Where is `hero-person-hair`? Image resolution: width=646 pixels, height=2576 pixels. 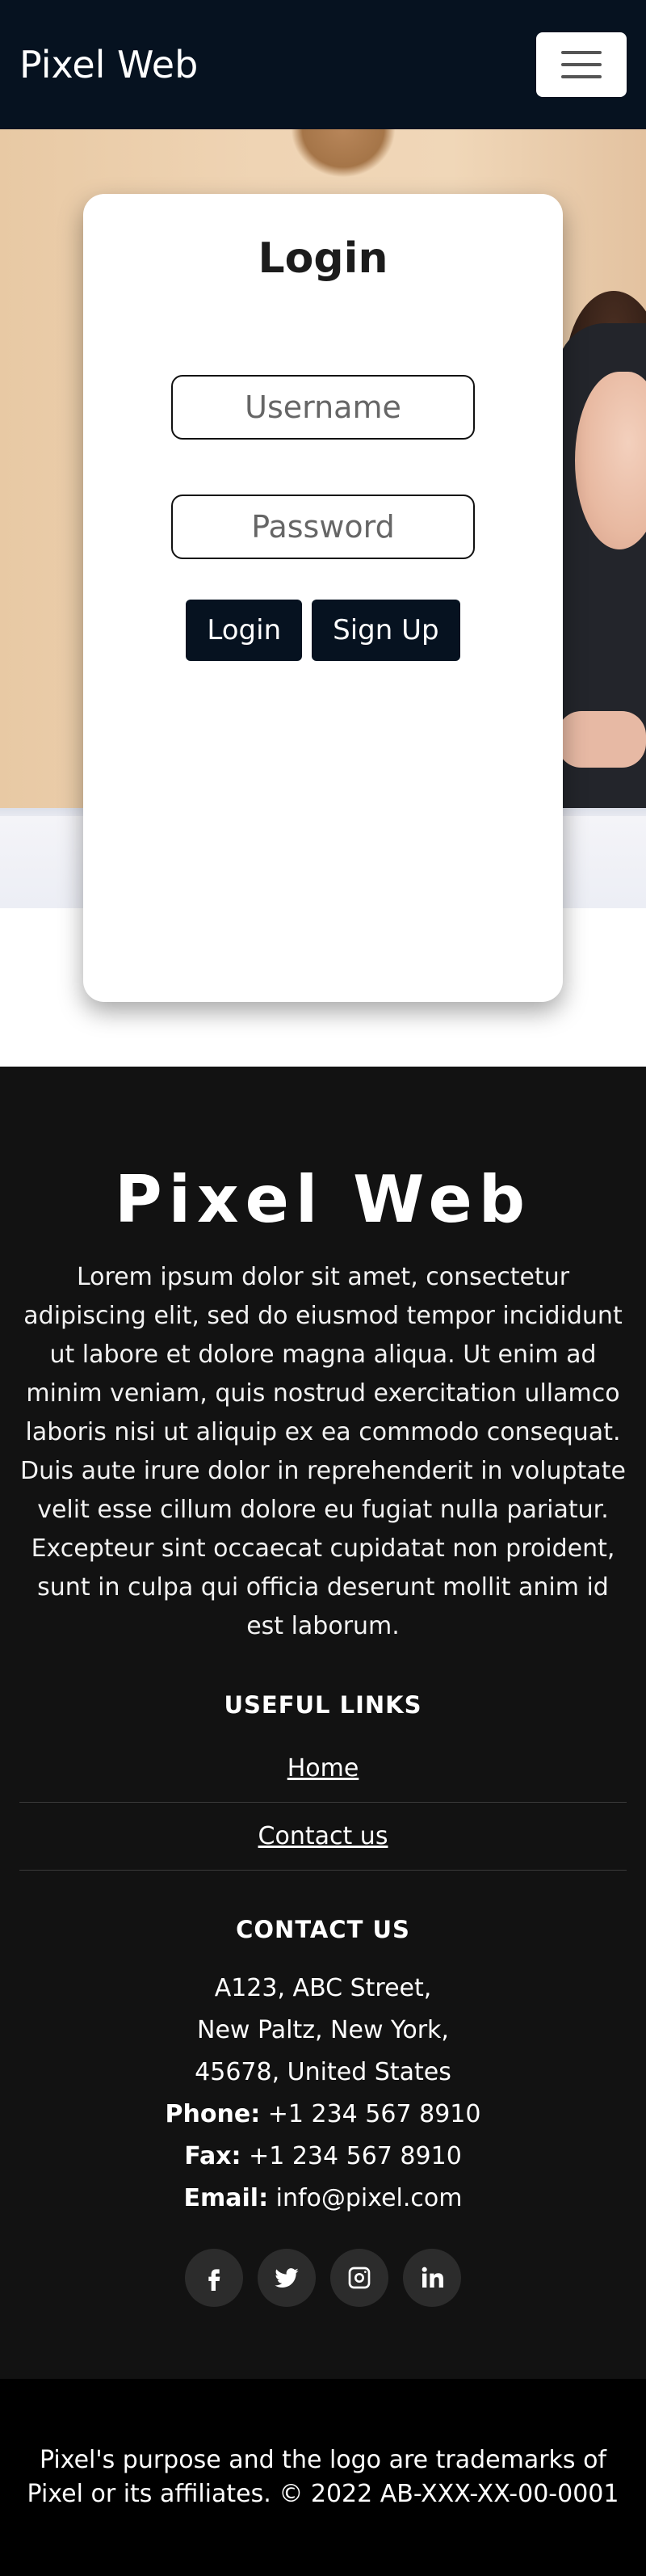
hero-person-hair is located at coordinates (343, 153).